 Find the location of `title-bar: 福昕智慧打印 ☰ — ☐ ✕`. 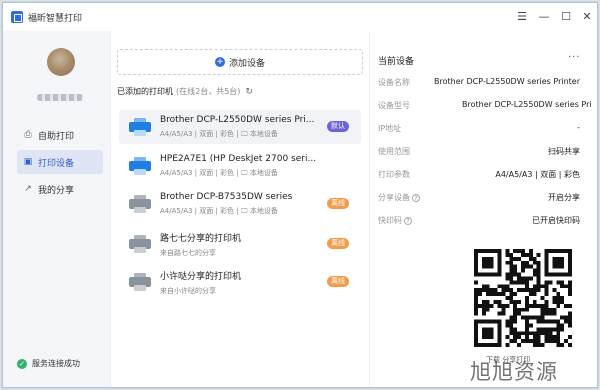

title-bar: 福昕智慧打印 ☰ — ☐ ✕ is located at coordinates (300, 17).